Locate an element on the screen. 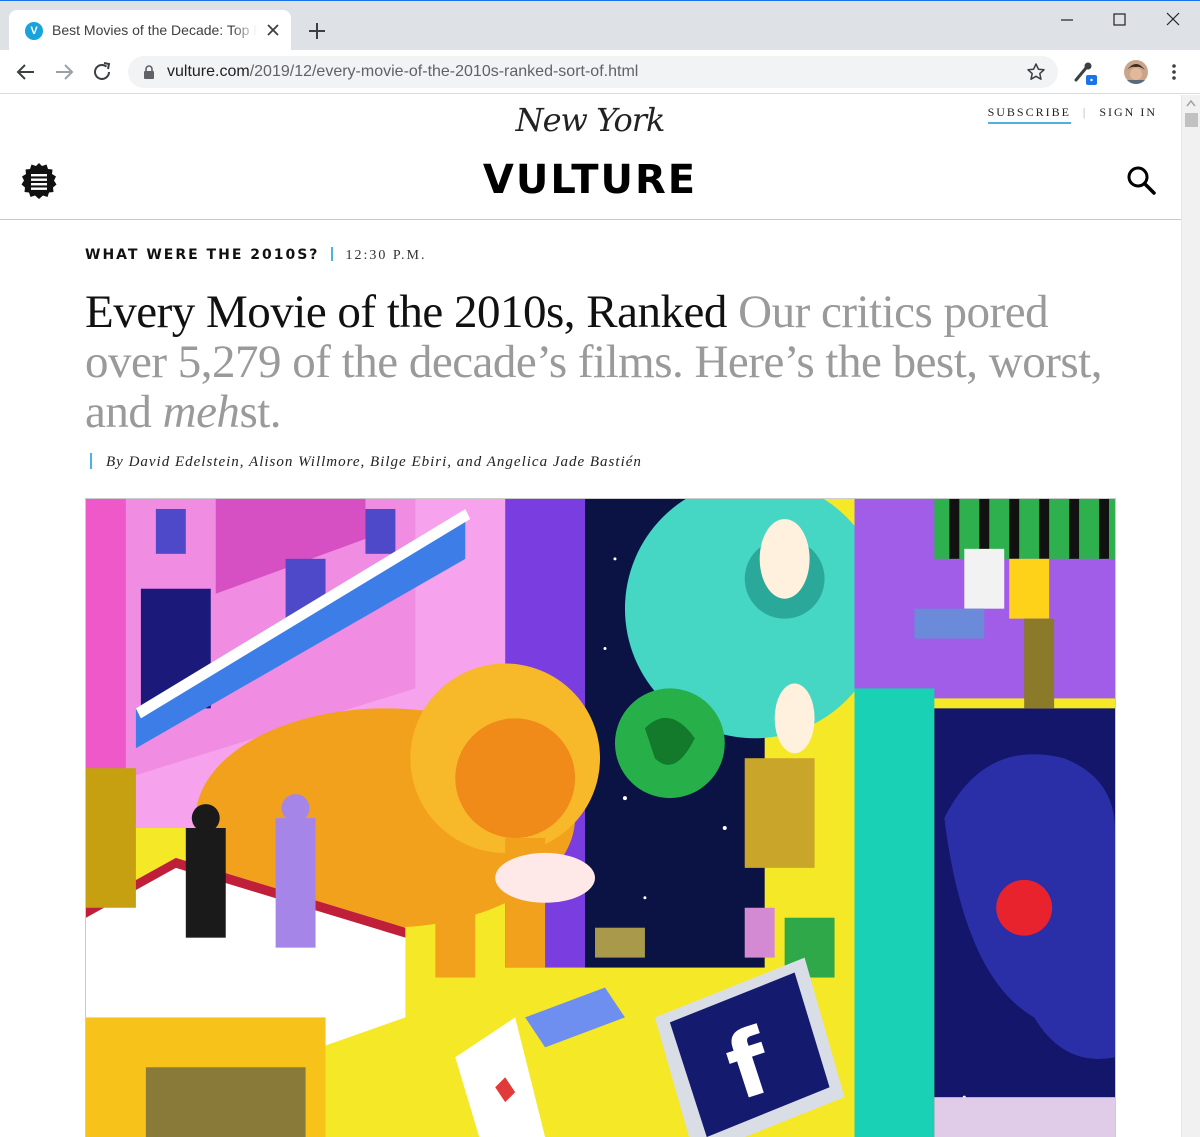  bookmark-star-icon is located at coordinates (1036, 72).